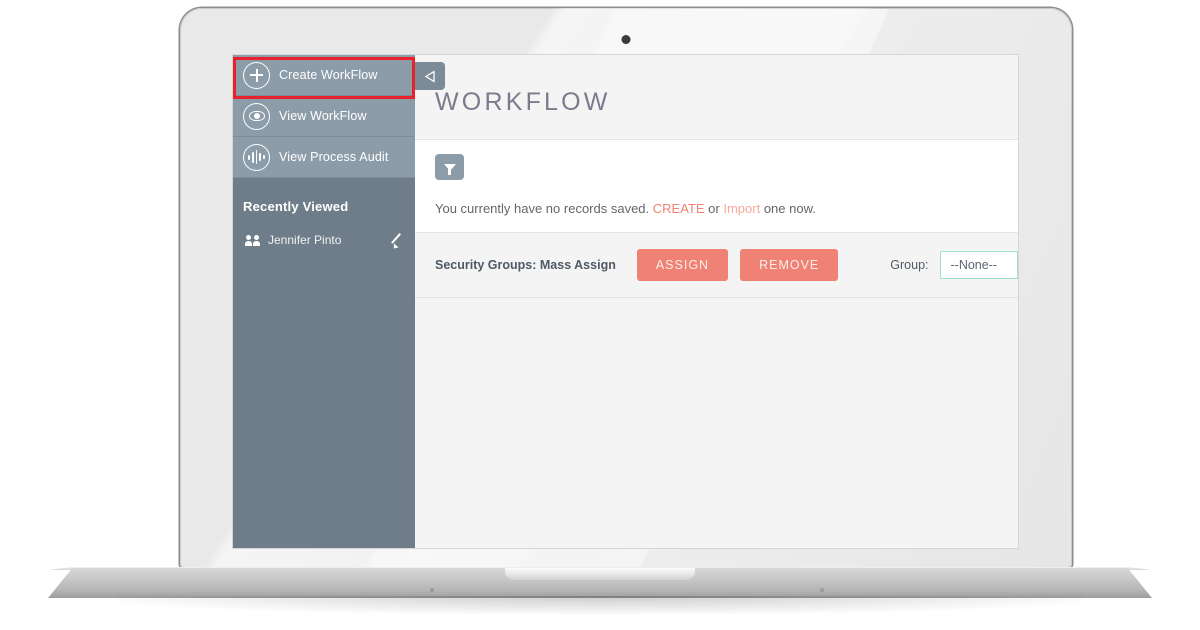  What do you see at coordinates (626, 39) in the screenshot?
I see `webcam-icon` at bounding box center [626, 39].